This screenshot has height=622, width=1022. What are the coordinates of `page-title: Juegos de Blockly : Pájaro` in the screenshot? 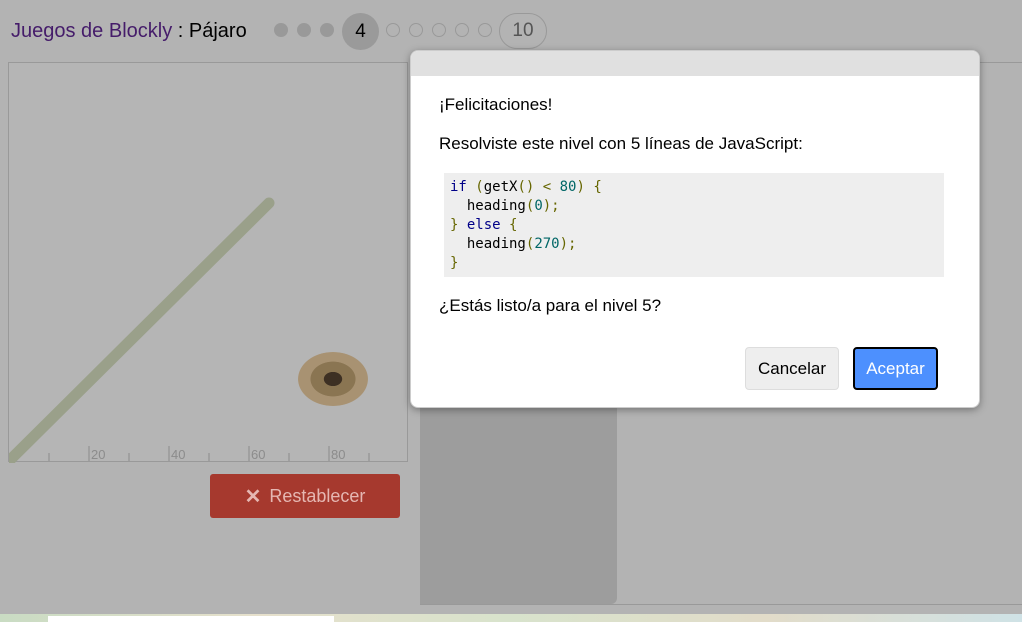 It's located at (129, 31).